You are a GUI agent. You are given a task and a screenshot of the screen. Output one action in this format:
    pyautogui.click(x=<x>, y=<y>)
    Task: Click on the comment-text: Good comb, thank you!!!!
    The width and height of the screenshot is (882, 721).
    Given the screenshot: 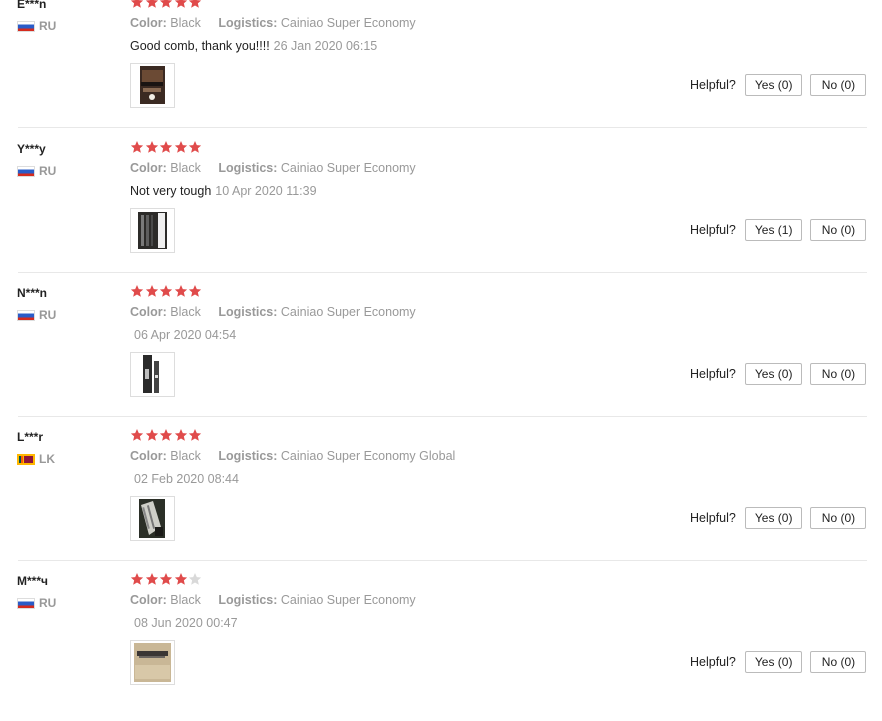 What is the action you would take?
    pyautogui.click(x=200, y=46)
    